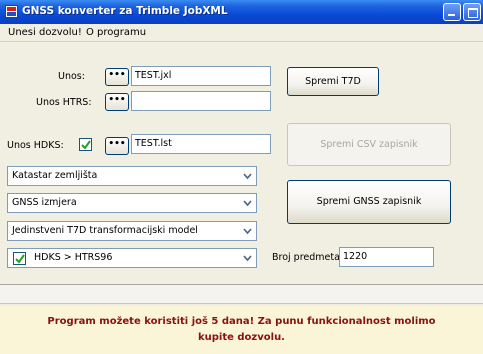 The height and width of the screenshot is (354, 483). I want to click on unos-file-input: TEST.jxl, so click(201, 76).